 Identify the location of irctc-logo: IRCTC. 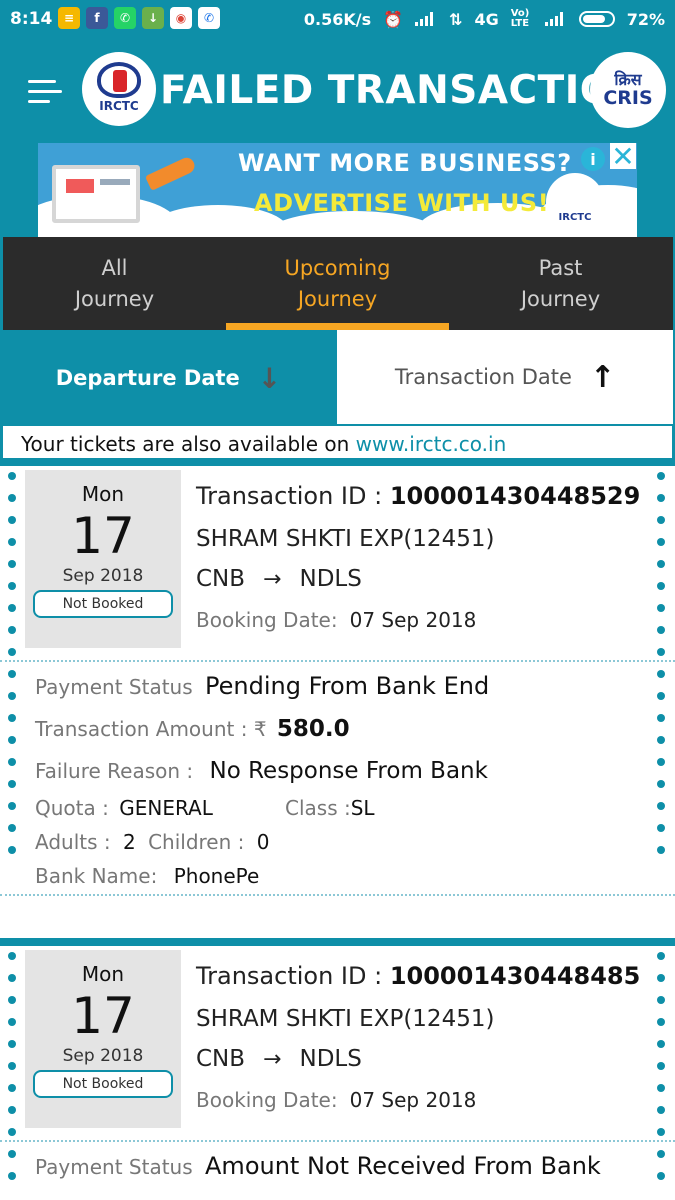
(119, 89).